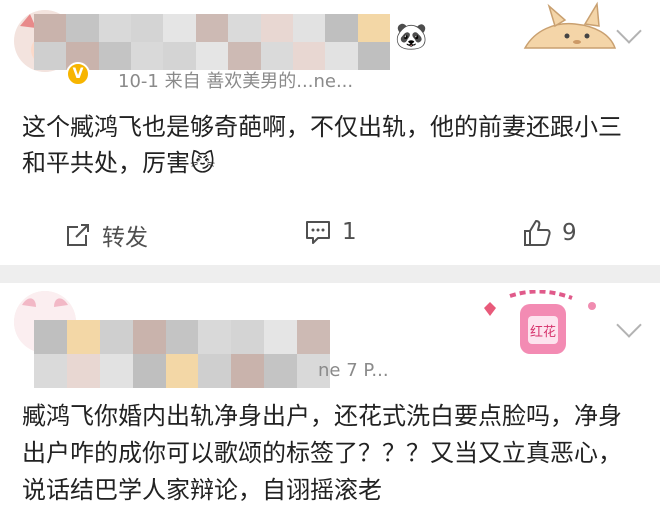  Describe the element at coordinates (411, 37) in the screenshot. I see `panda-emoji-icon: 🐼` at that location.